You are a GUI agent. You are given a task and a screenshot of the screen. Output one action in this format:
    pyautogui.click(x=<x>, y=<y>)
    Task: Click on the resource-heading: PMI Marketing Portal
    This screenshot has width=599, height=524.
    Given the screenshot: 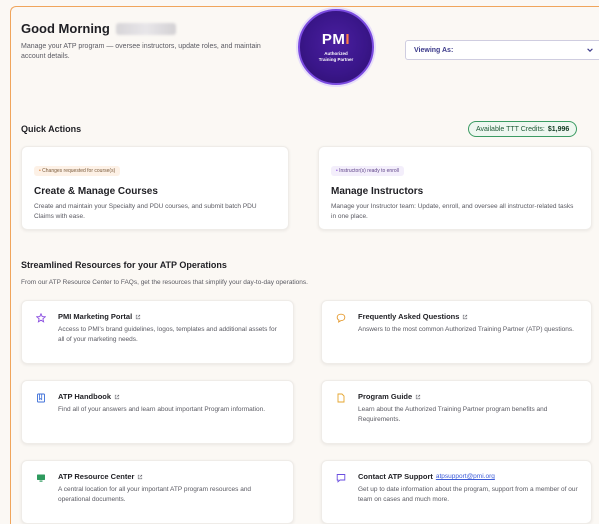 What is the action you would take?
    pyautogui.click(x=169, y=316)
    